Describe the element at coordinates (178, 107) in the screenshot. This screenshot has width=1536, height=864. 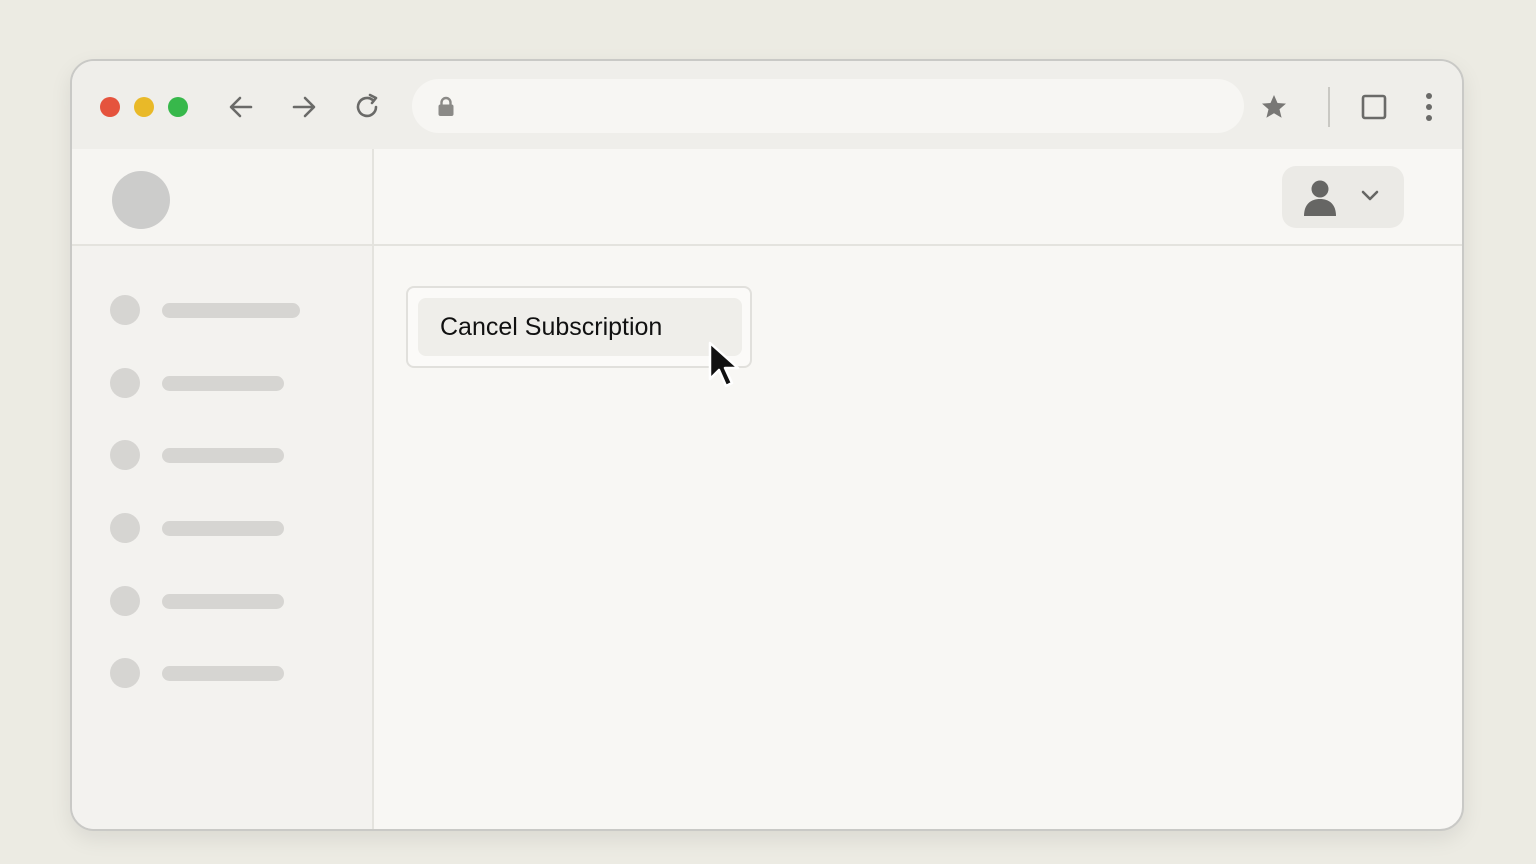
I see `maximize-window-button` at that location.